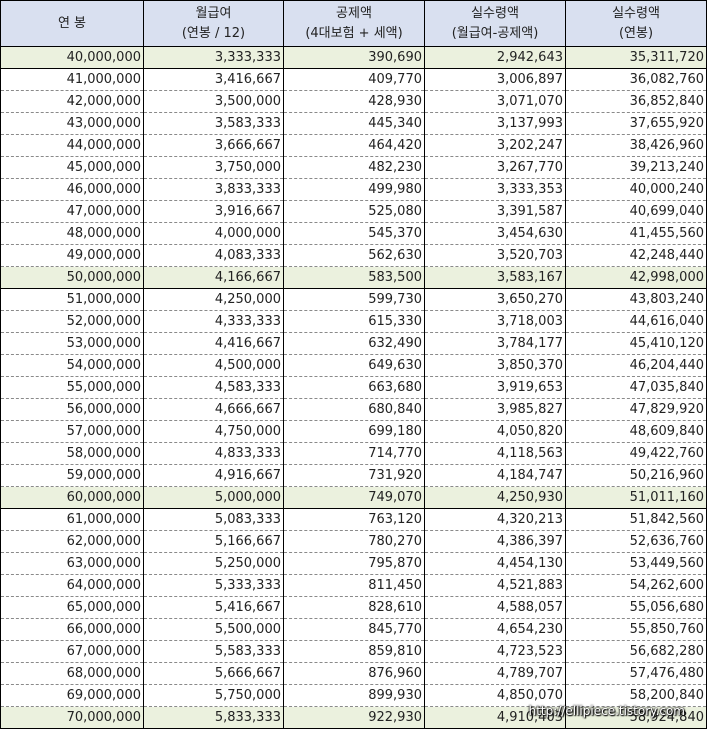 Image resolution: width=707 pixels, height=733 pixels. Describe the element at coordinates (636, 277) in the screenshot. I see `net-annual-cell: 42,998,000` at that location.